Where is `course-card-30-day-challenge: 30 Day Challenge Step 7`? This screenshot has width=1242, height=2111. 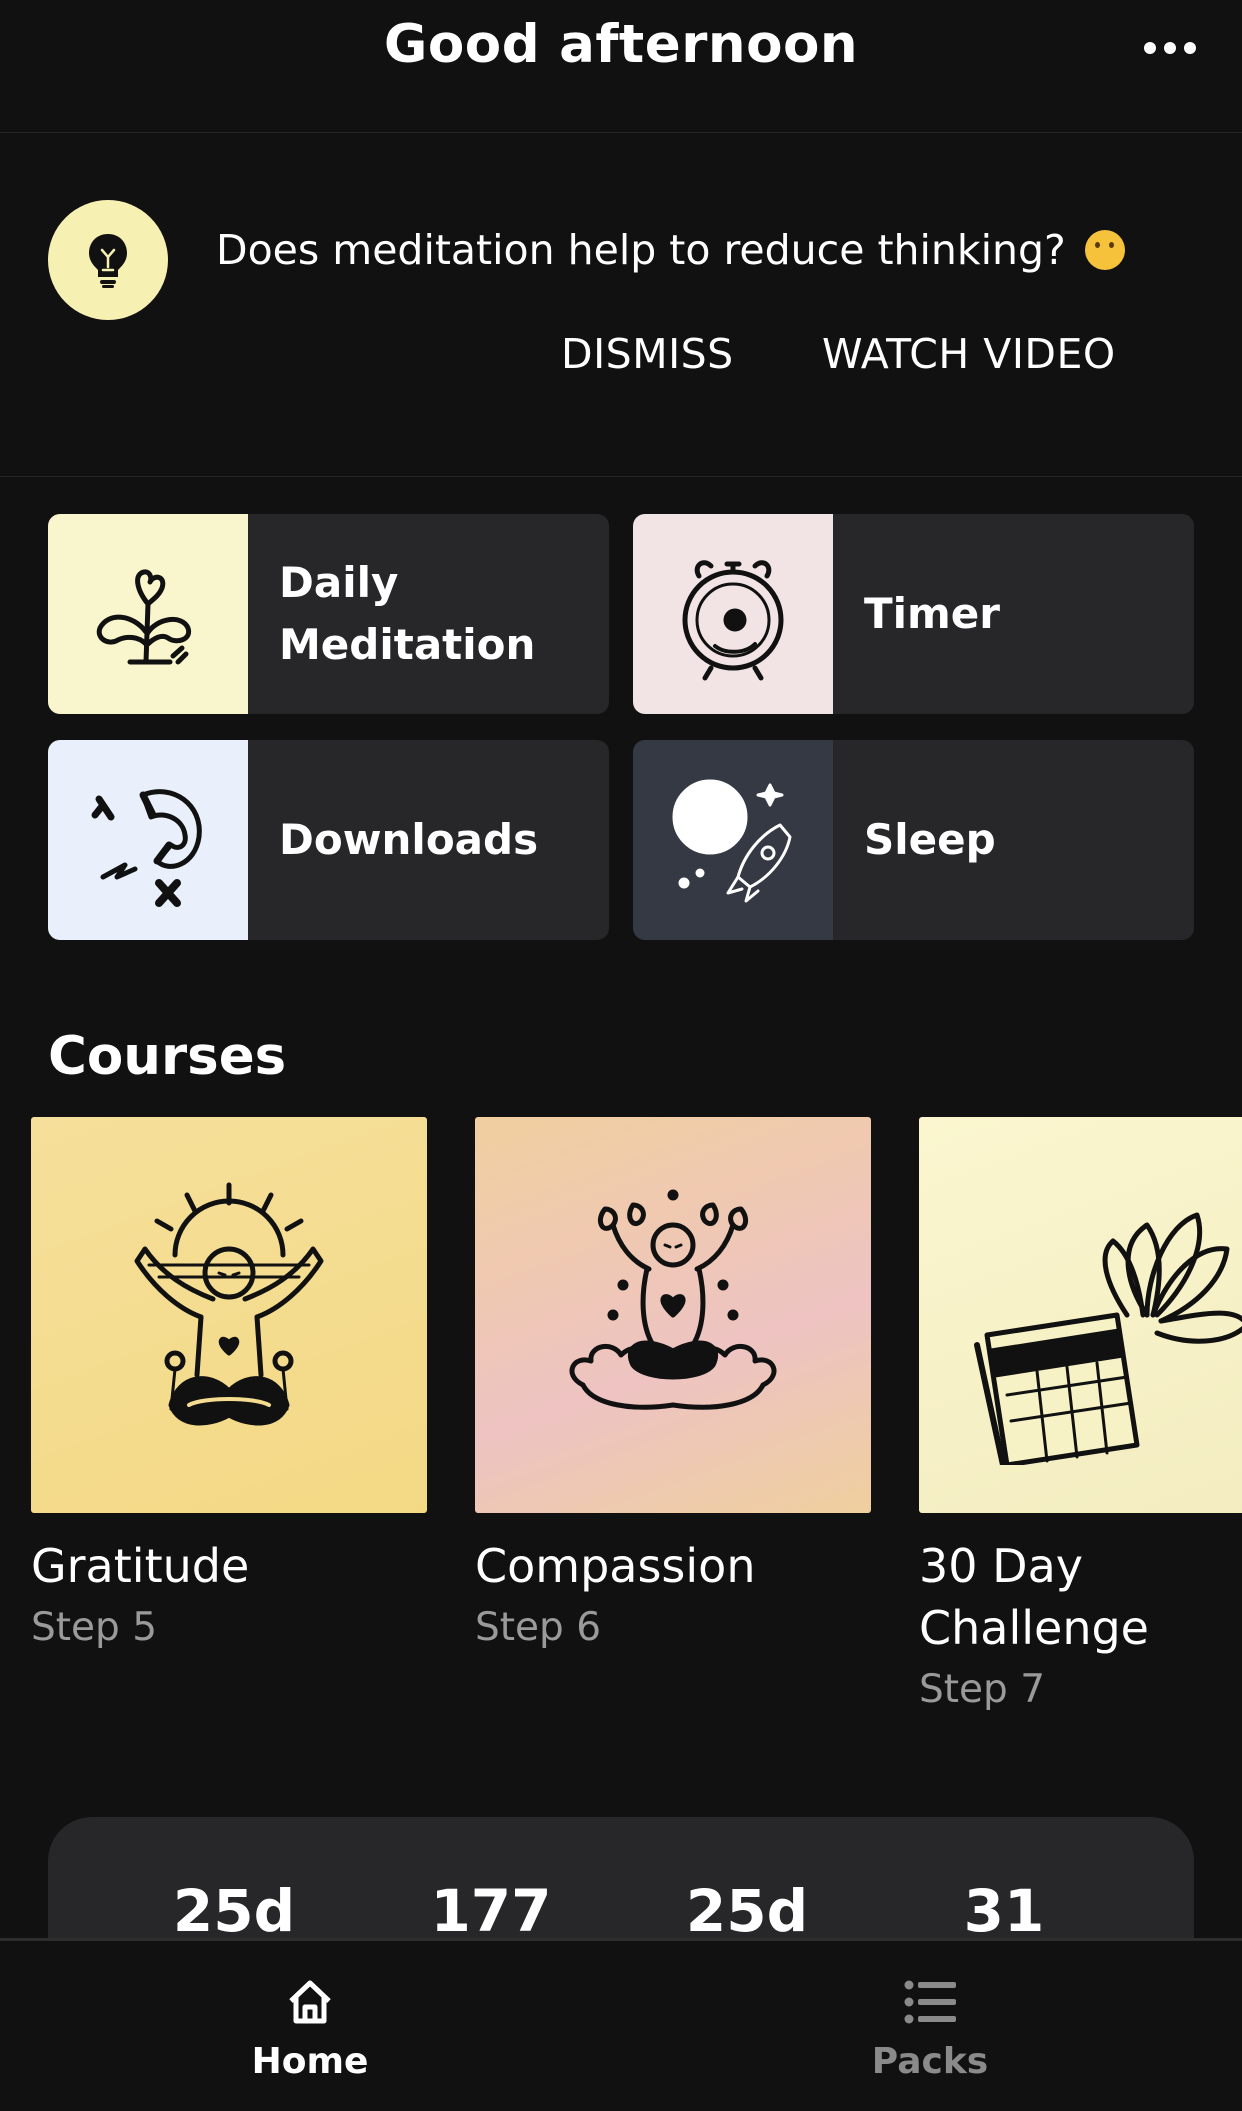 course-card-30-day-challenge: 30 Day Challenge Step 7 is located at coordinates (1080, 1414).